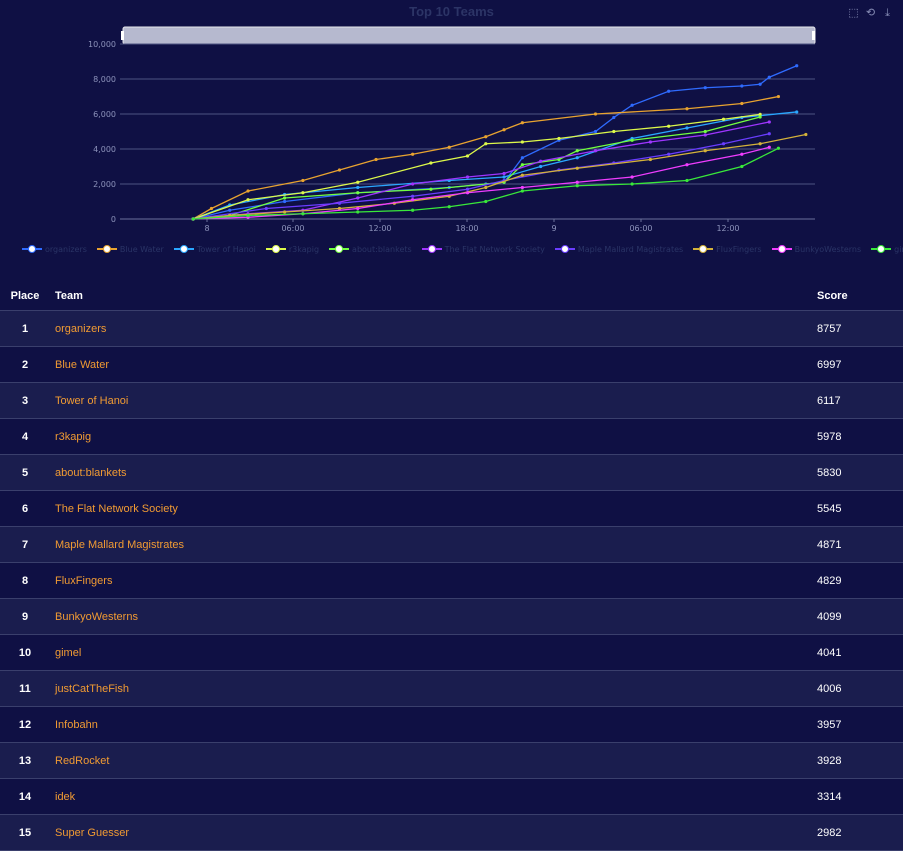 The width and height of the screenshot is (903, 851). What do you see at coordinates (451, 652) in the screenshot?
I see `table-row: 10 gimel 4041` at bounding box center [451, 652].